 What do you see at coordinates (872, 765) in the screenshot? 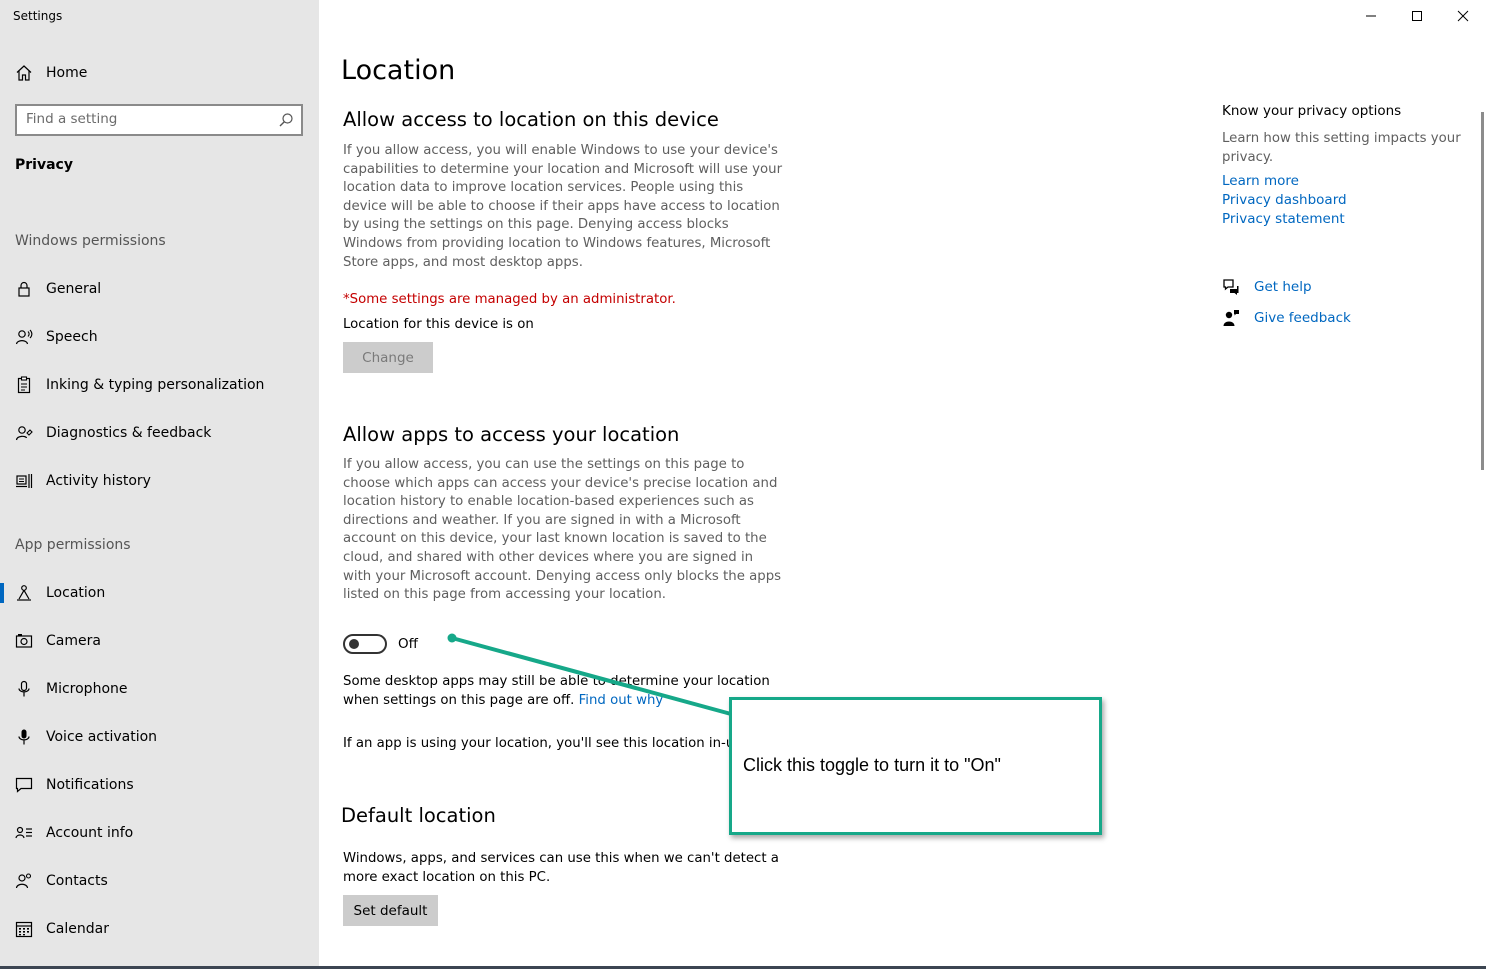
I see `annotation-text: Click this toggle to turn it to "On"` at bounding box center [872, 765].